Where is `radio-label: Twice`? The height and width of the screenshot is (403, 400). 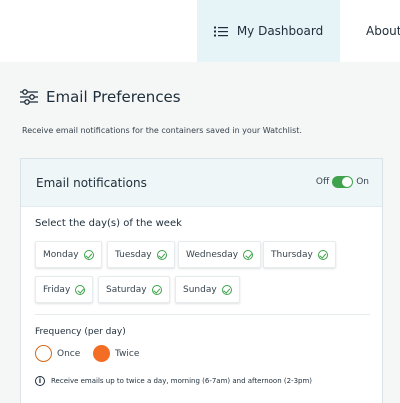
radio-label: Twice is located at coordinates (127, 353).